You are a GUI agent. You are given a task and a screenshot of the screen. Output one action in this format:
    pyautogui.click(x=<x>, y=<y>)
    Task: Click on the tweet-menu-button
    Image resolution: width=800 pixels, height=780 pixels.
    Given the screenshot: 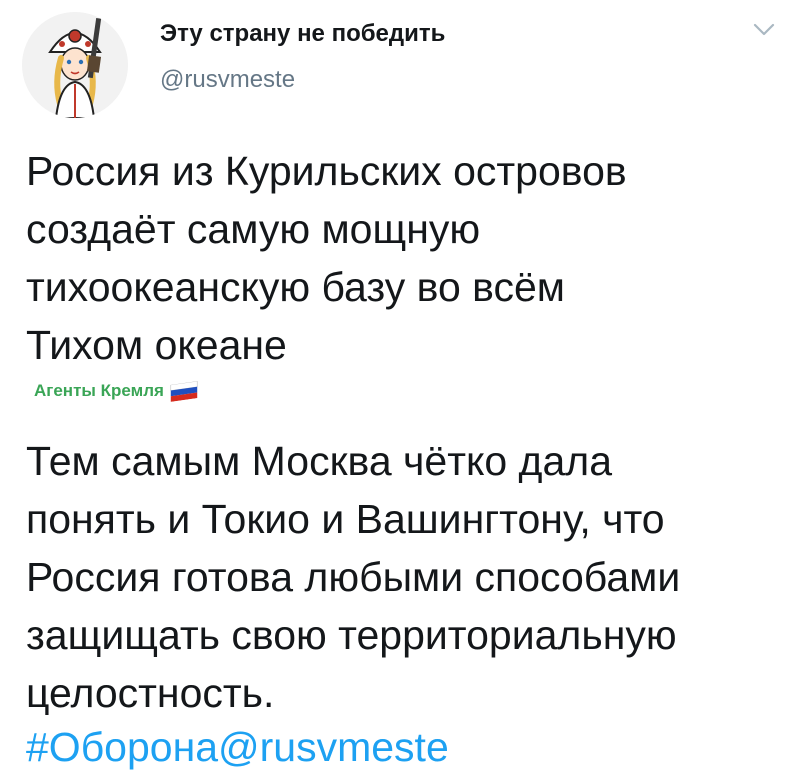 What is the action you would take?
    pyautogui.click(x=764, y=30)
    